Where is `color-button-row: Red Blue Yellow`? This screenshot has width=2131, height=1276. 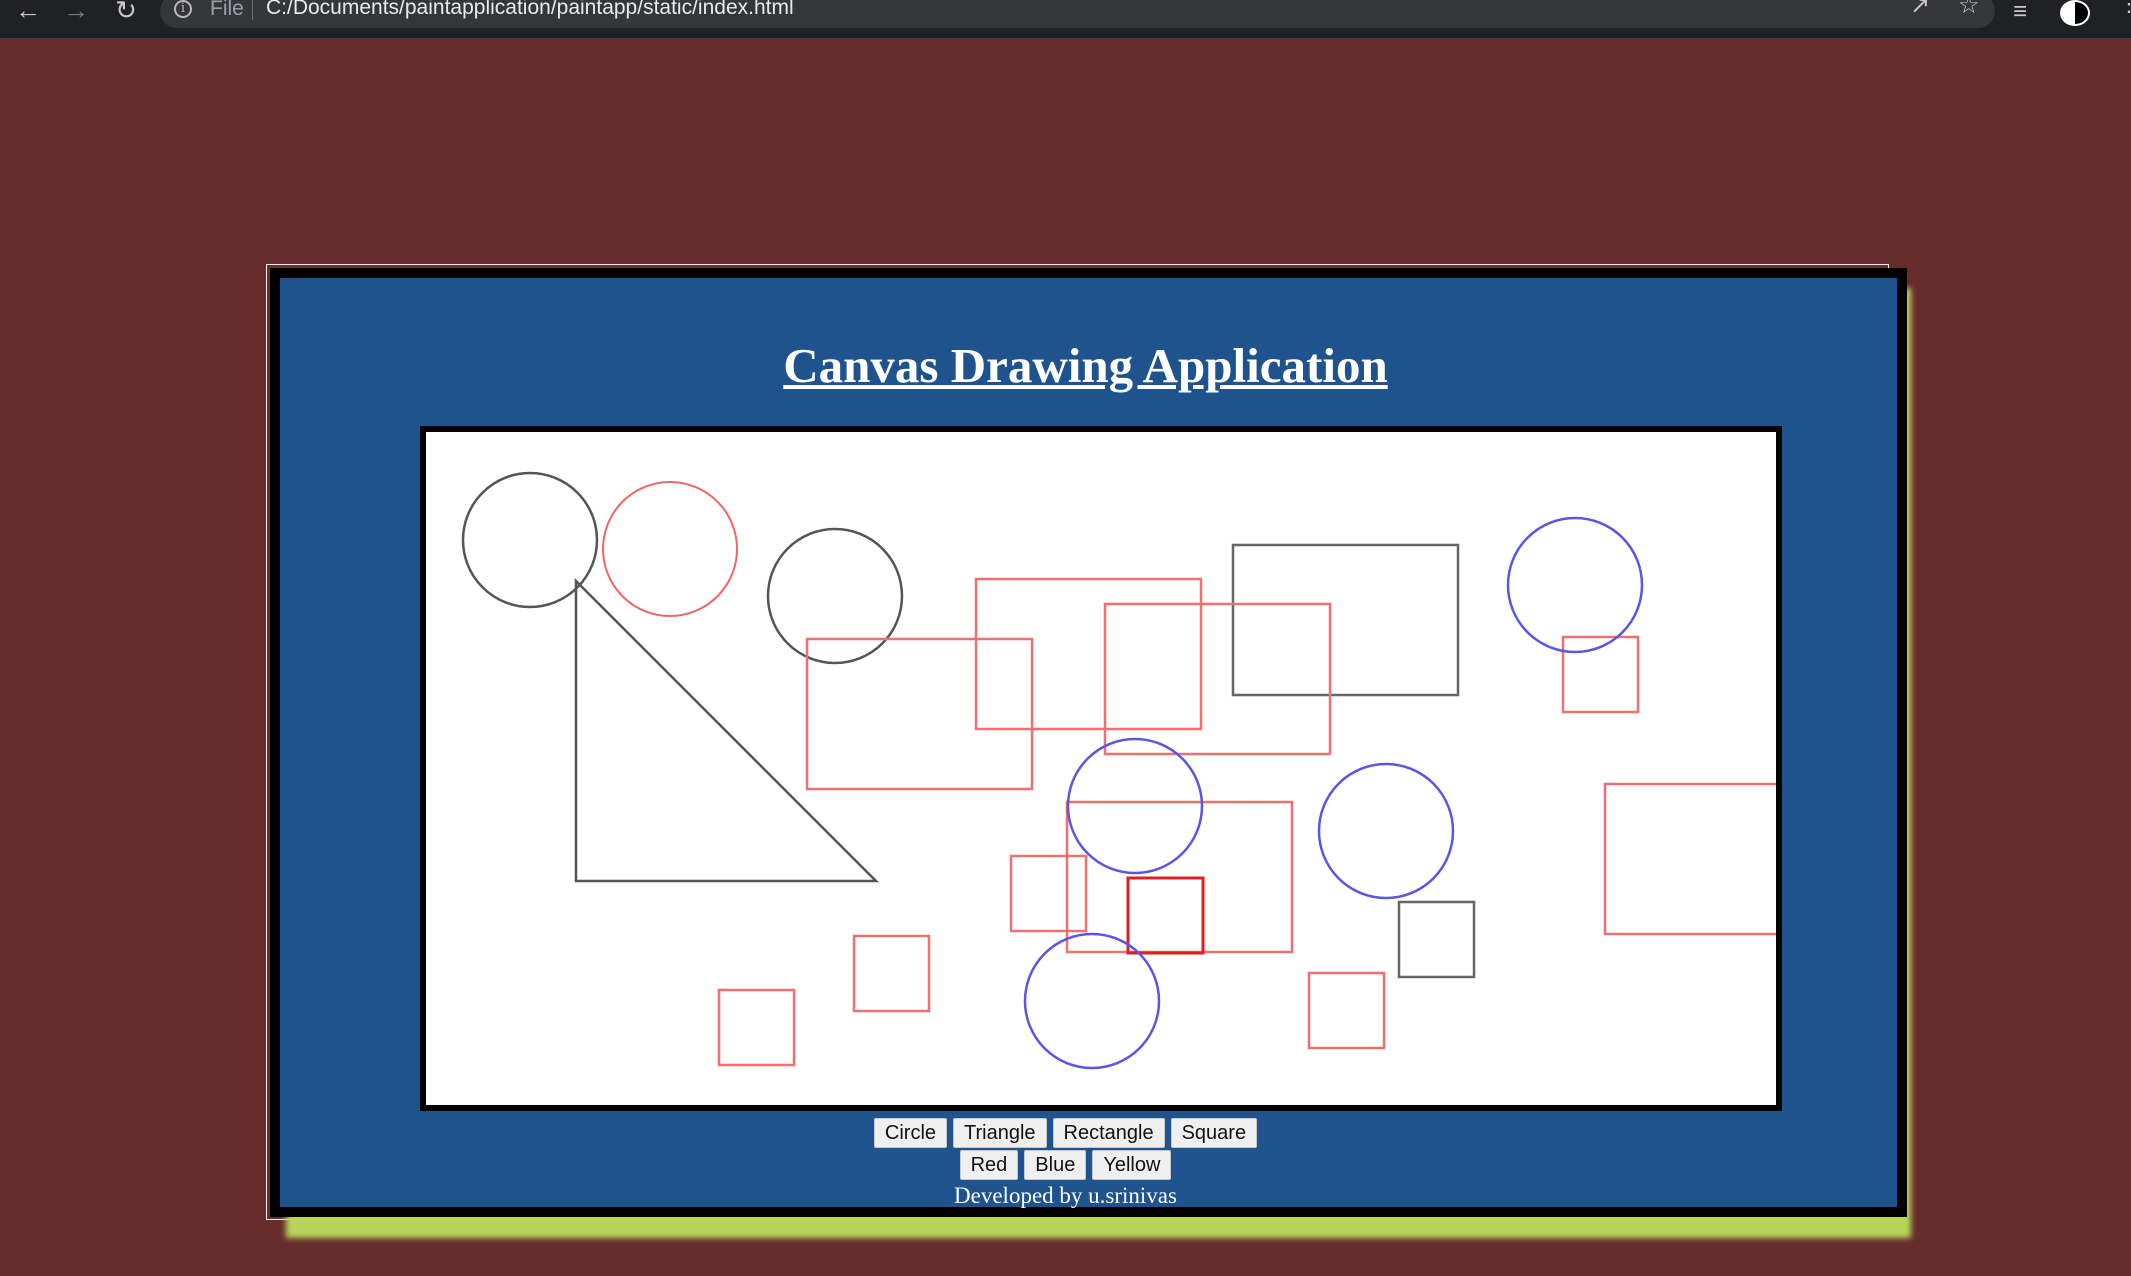
color-button-row: Red Blue Yellow is located at coordinates (1065, 1165).